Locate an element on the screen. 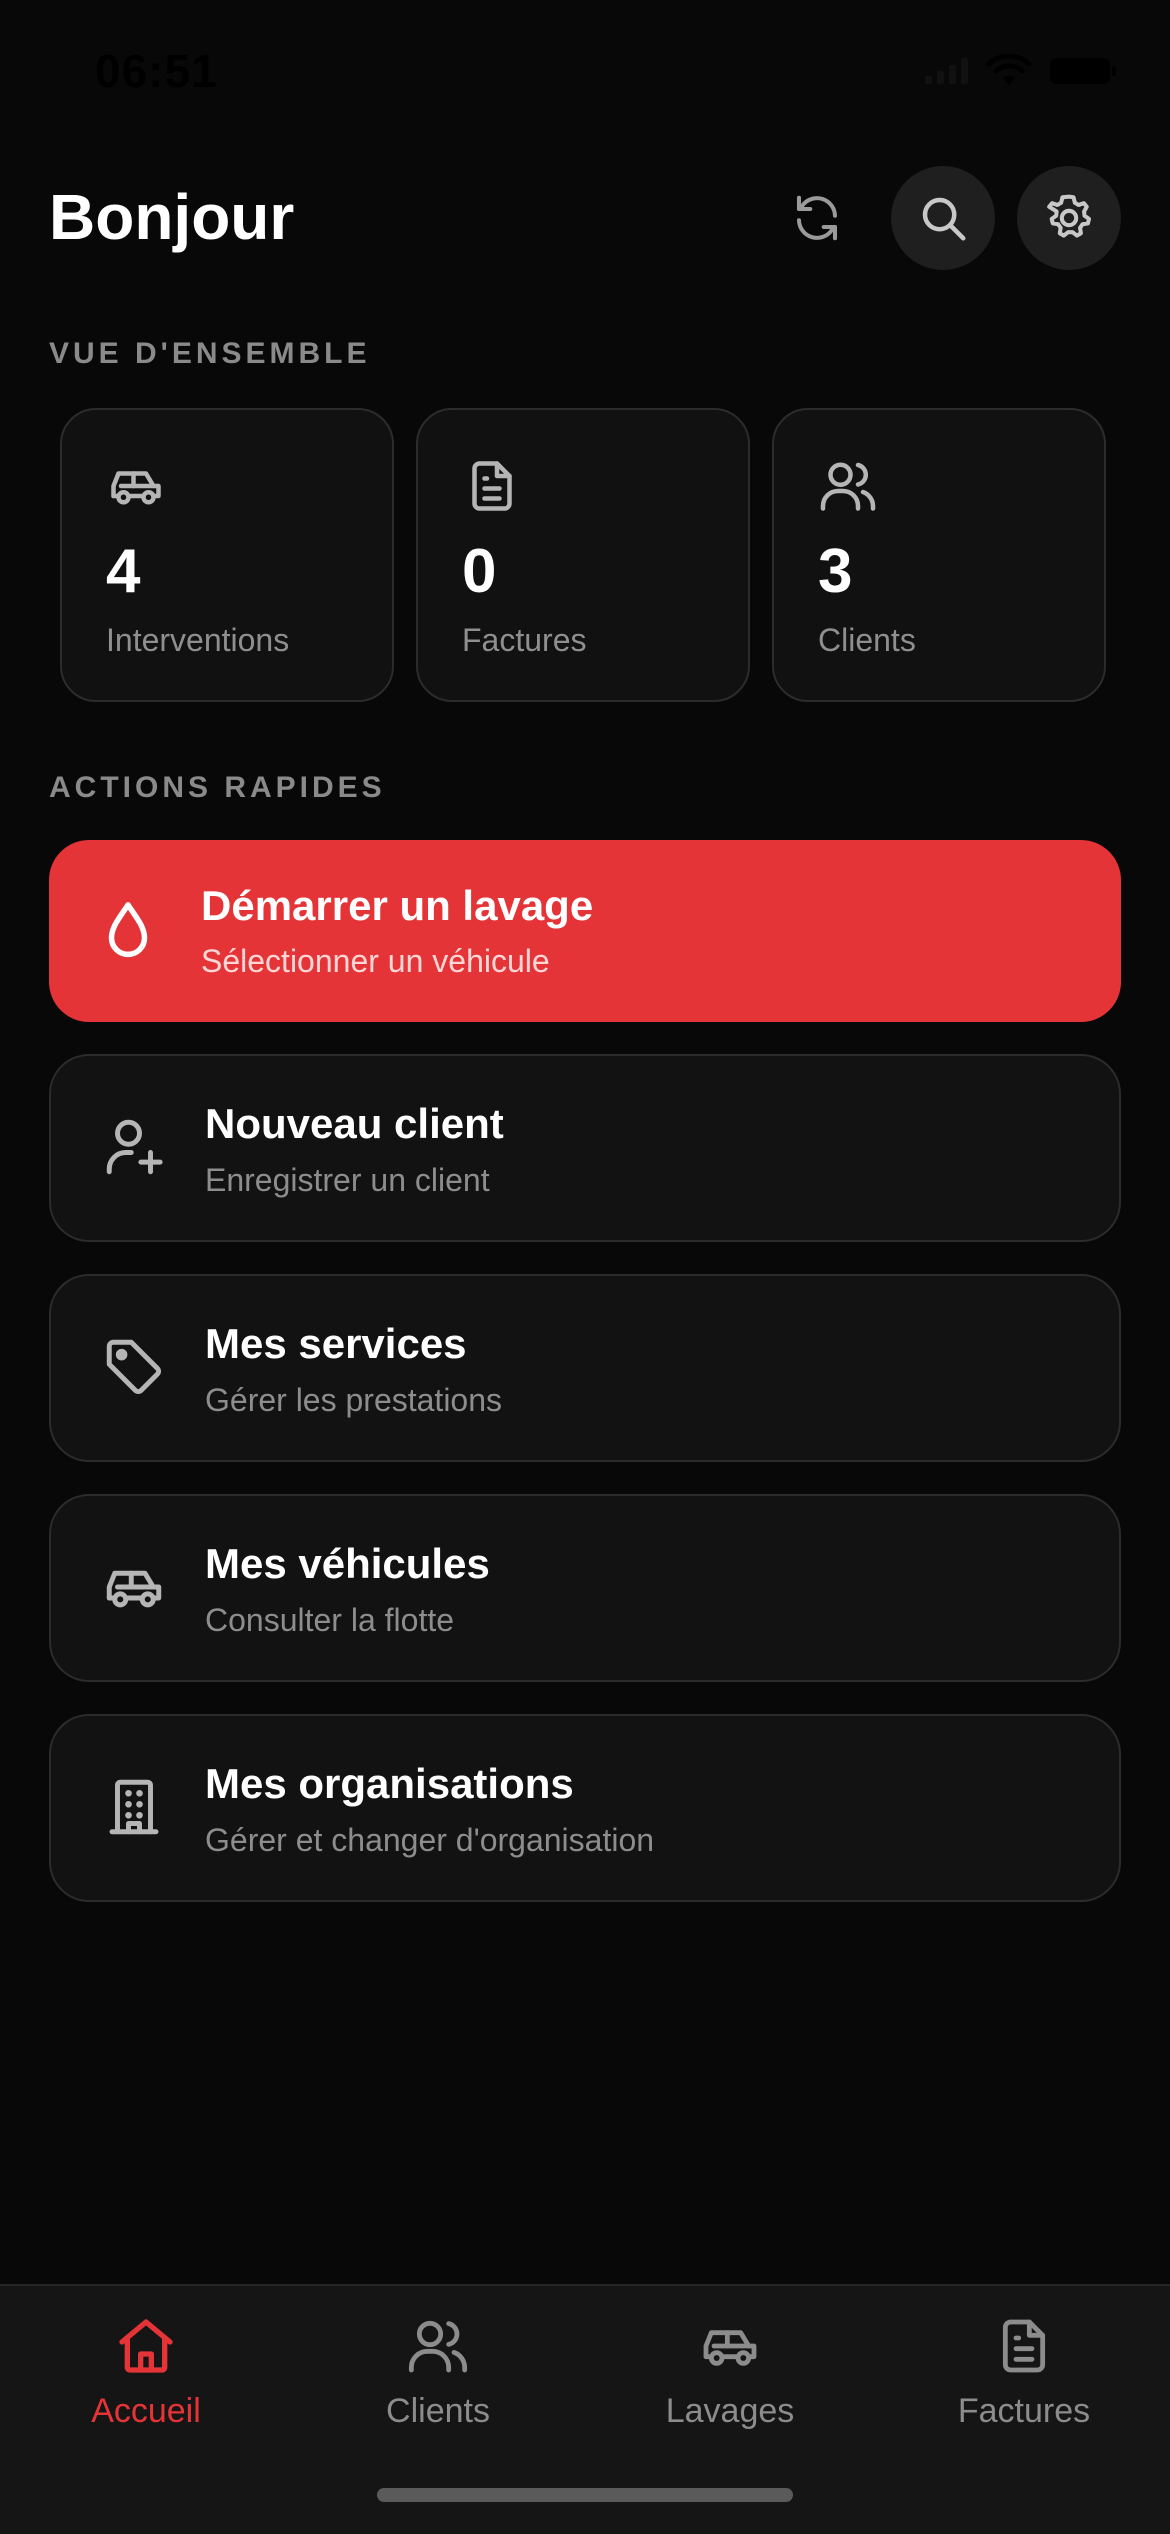  vehicles-button: Mes véhicules Consulter la flotte is located at coordinates (585, 1588).